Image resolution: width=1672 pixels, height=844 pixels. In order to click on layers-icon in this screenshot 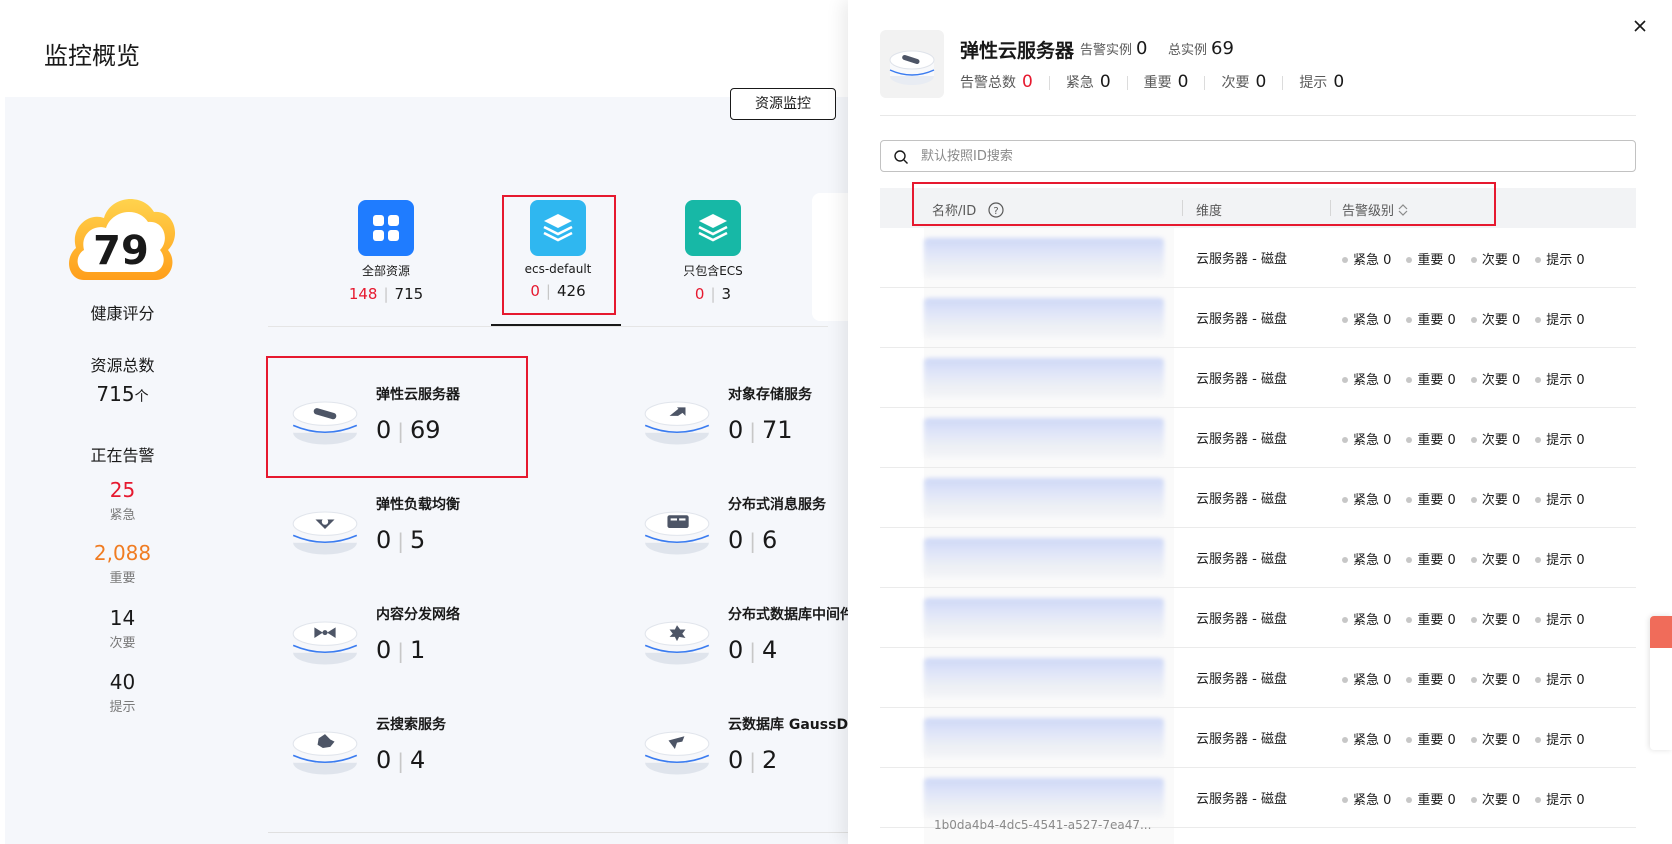, I will do `click(713, 228)`.